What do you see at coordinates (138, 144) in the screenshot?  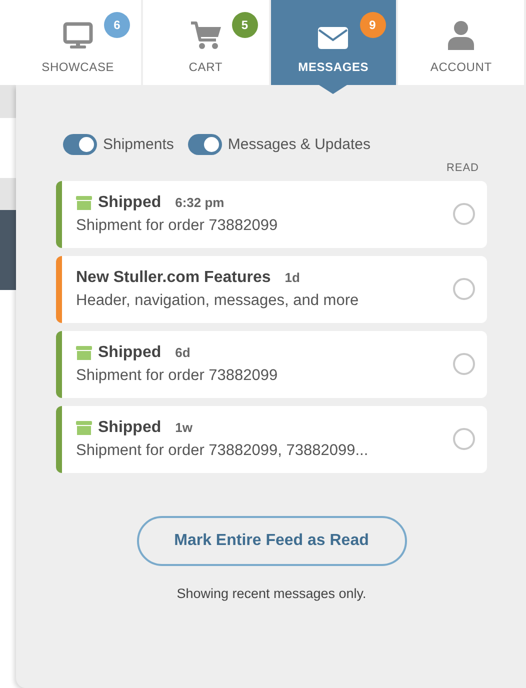 I see `toggle-label: Shipments` at bounding box center [138, 144].